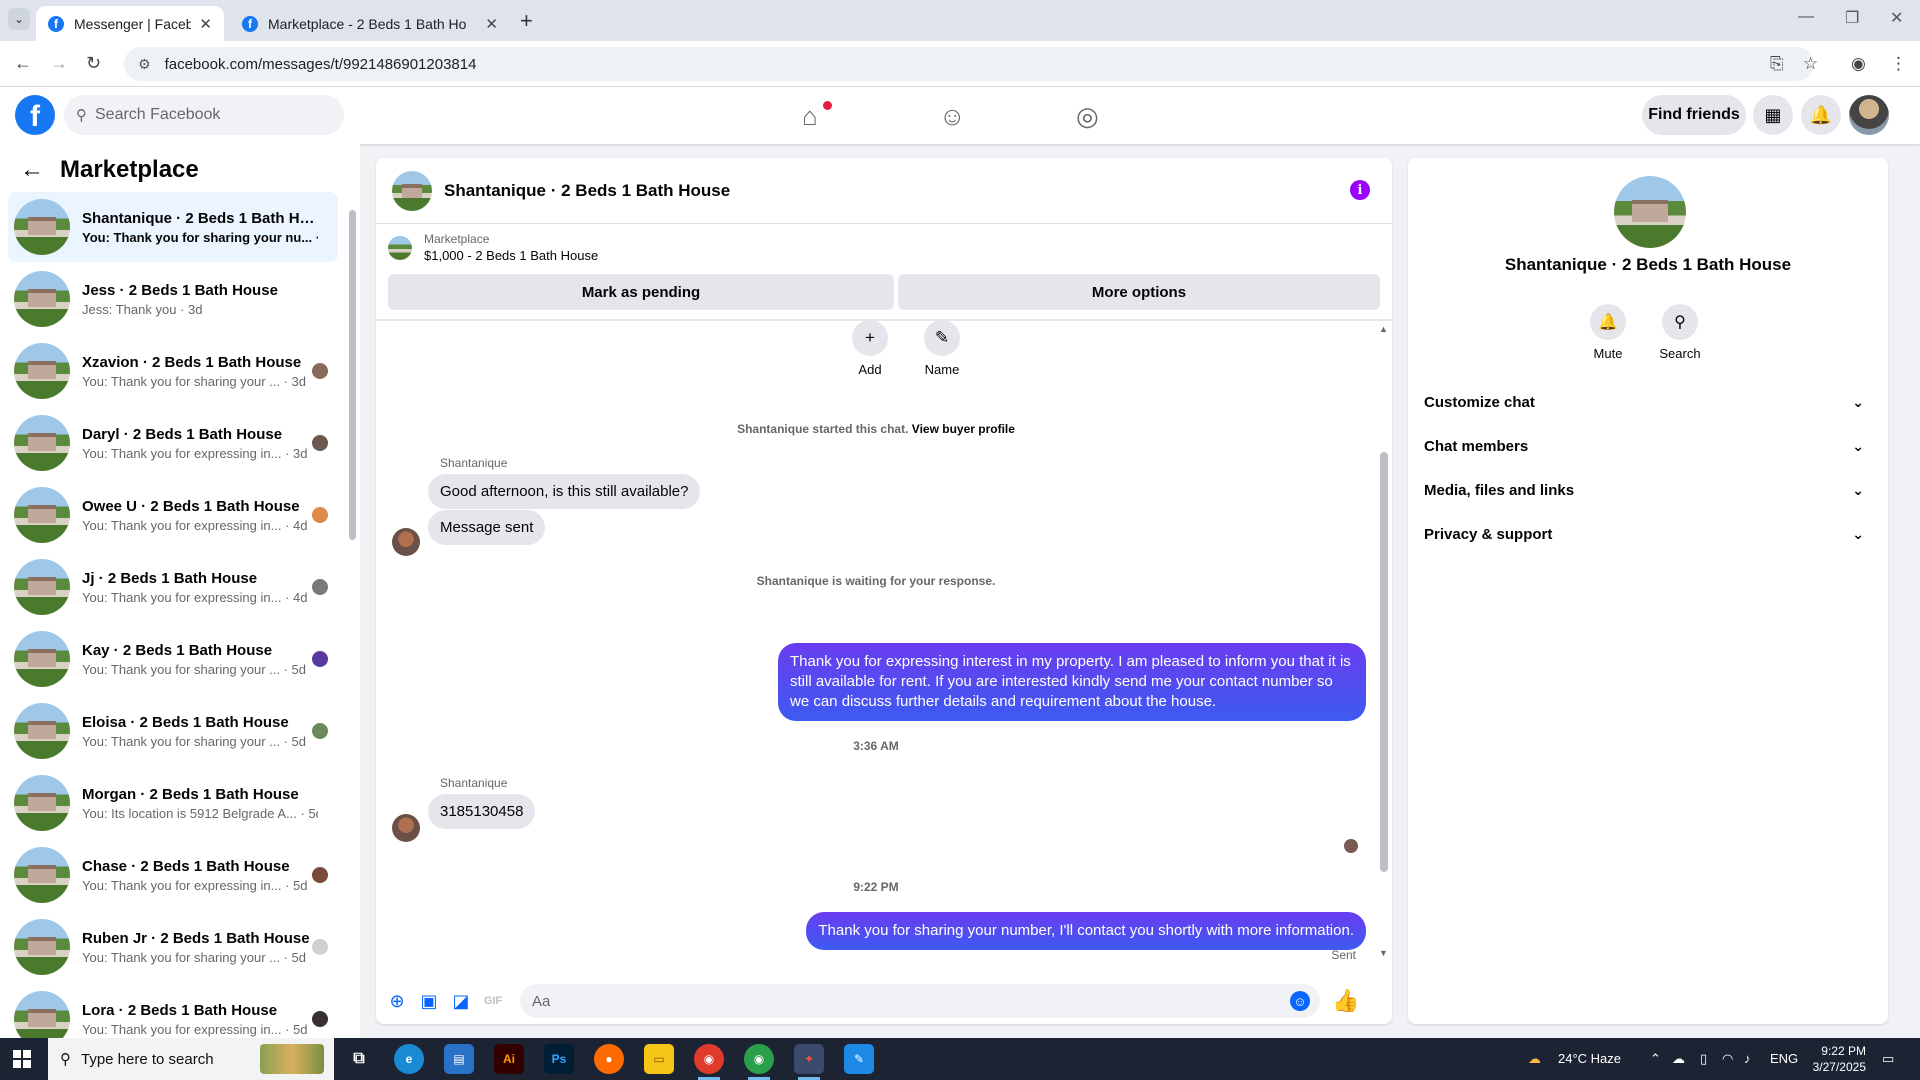  I want to click on conversation-preview: You: Thank you for expressing in... · 5d, so click(195, 1029).